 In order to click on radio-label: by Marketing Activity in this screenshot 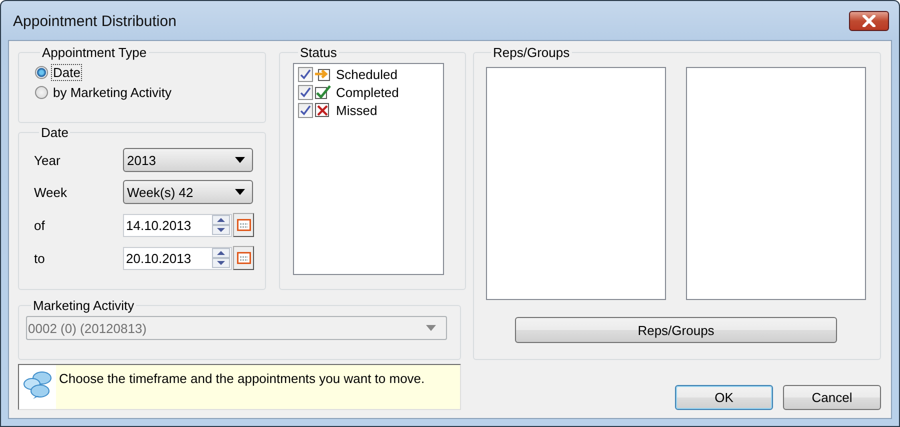, I will do `click(112, 92)`.